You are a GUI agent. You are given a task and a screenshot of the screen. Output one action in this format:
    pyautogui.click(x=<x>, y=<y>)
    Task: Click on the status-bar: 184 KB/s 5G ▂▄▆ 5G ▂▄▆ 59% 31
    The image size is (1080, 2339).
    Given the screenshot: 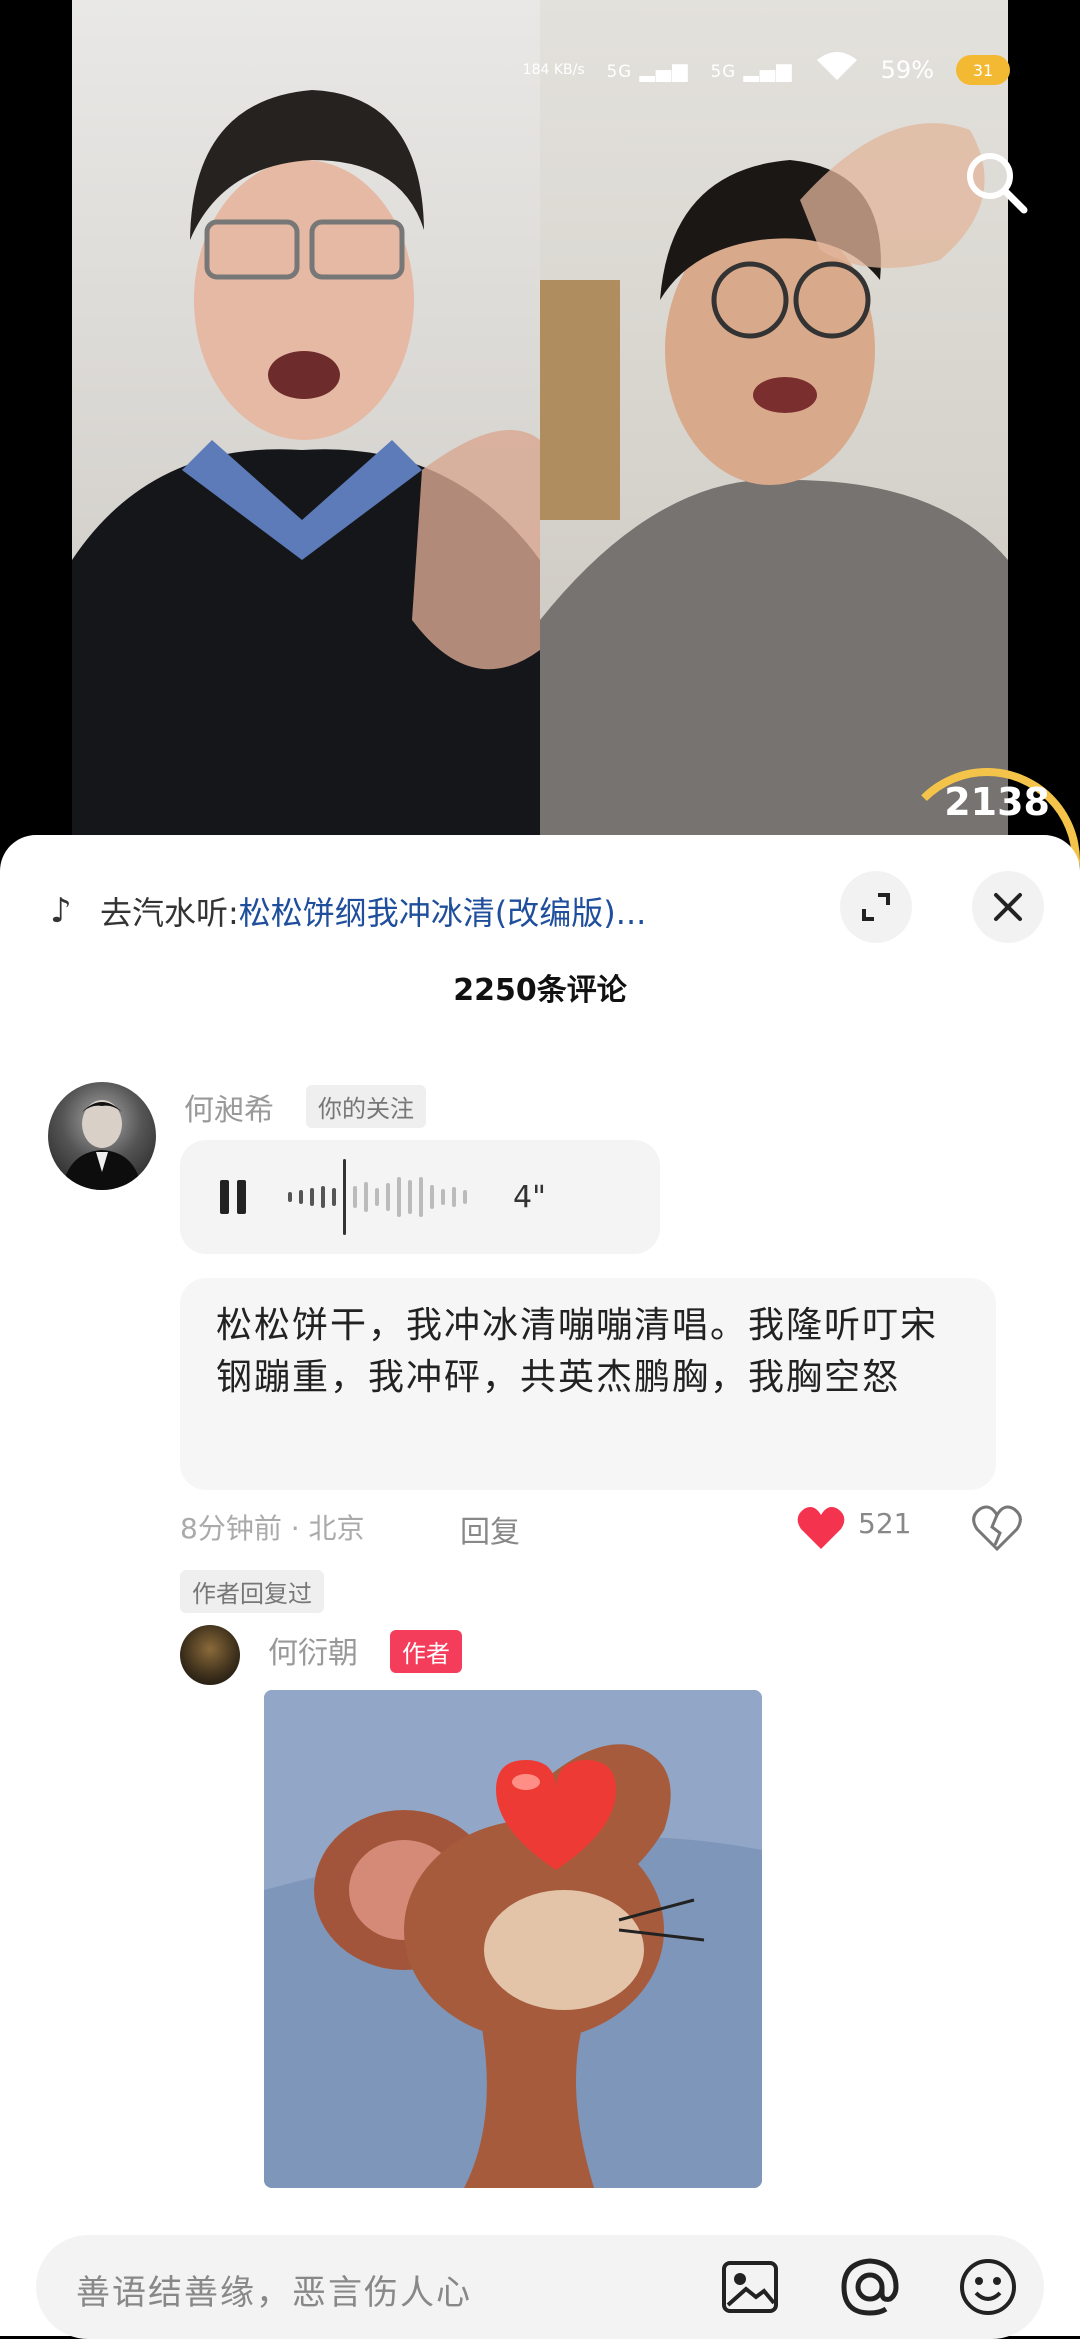 What is the action you would take?
    pyautogui.click(x=766, y=70)
    